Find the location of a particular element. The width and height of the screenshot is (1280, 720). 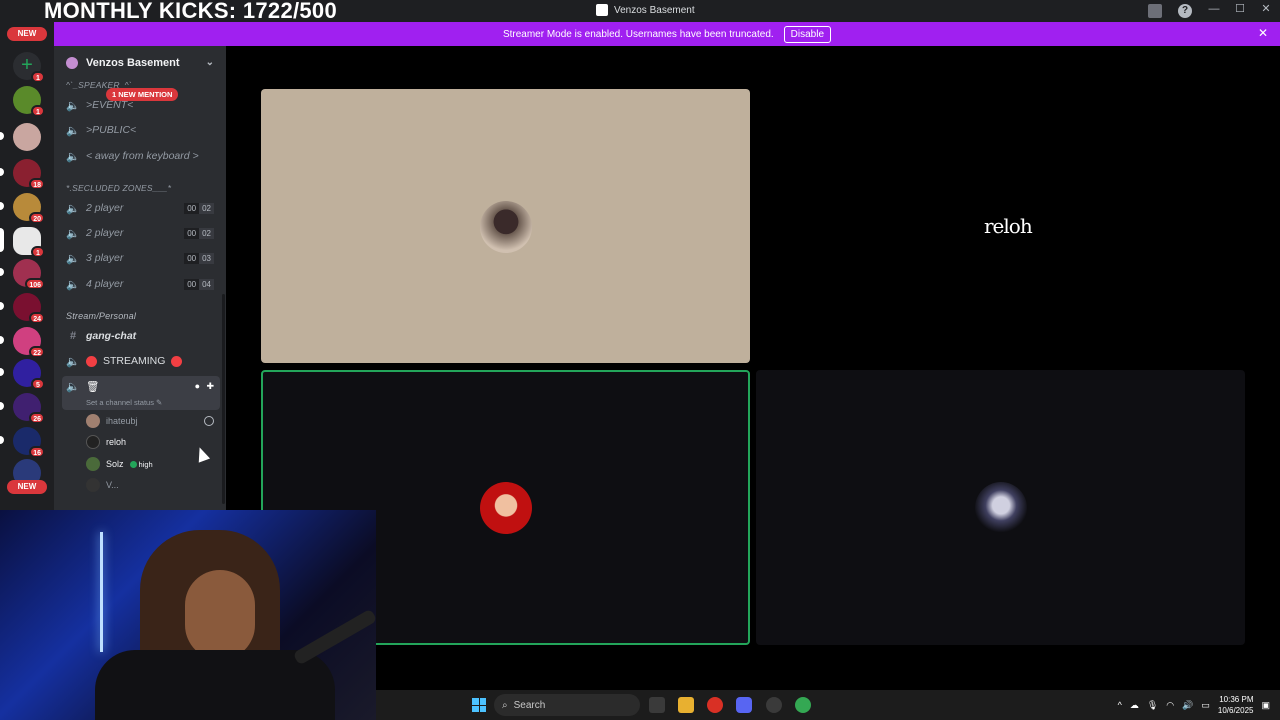

user-limit: 00 03 is located at coordinates (199, 258).